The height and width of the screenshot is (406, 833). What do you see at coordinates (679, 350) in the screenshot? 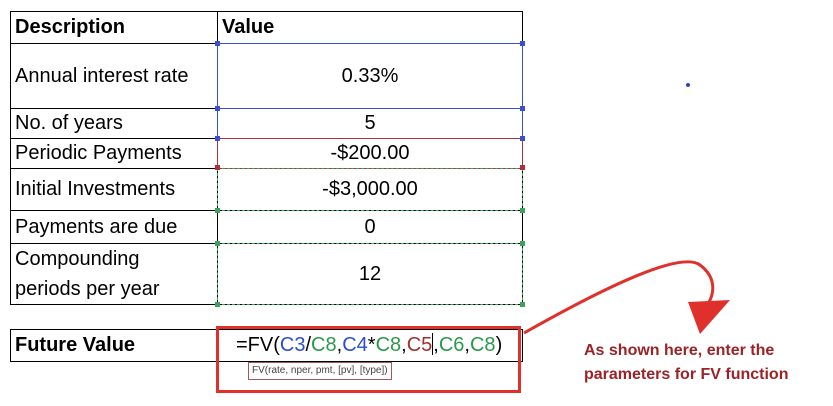
I see `annotation-line1: As shown here, enter the` at bounding box center [679, 350].